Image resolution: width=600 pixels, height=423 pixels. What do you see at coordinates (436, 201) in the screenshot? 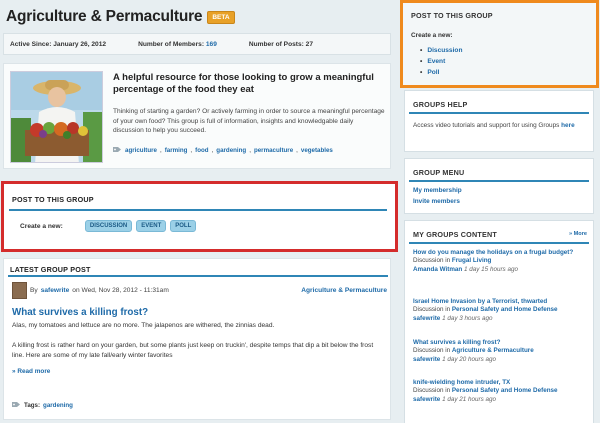
I see `invite-members-link: Invite members` at bounding box center [436, 201].